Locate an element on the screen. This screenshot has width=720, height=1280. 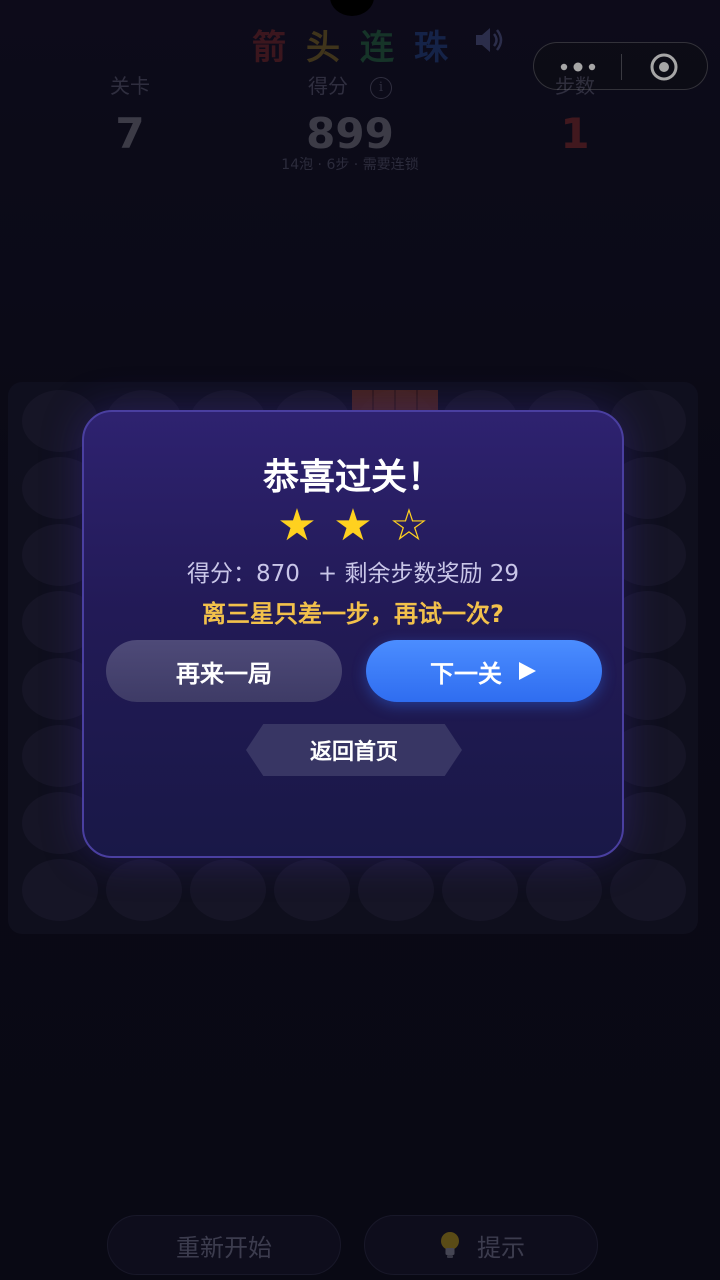
home-label: 返回首页 is located at coordinates (353, 752).